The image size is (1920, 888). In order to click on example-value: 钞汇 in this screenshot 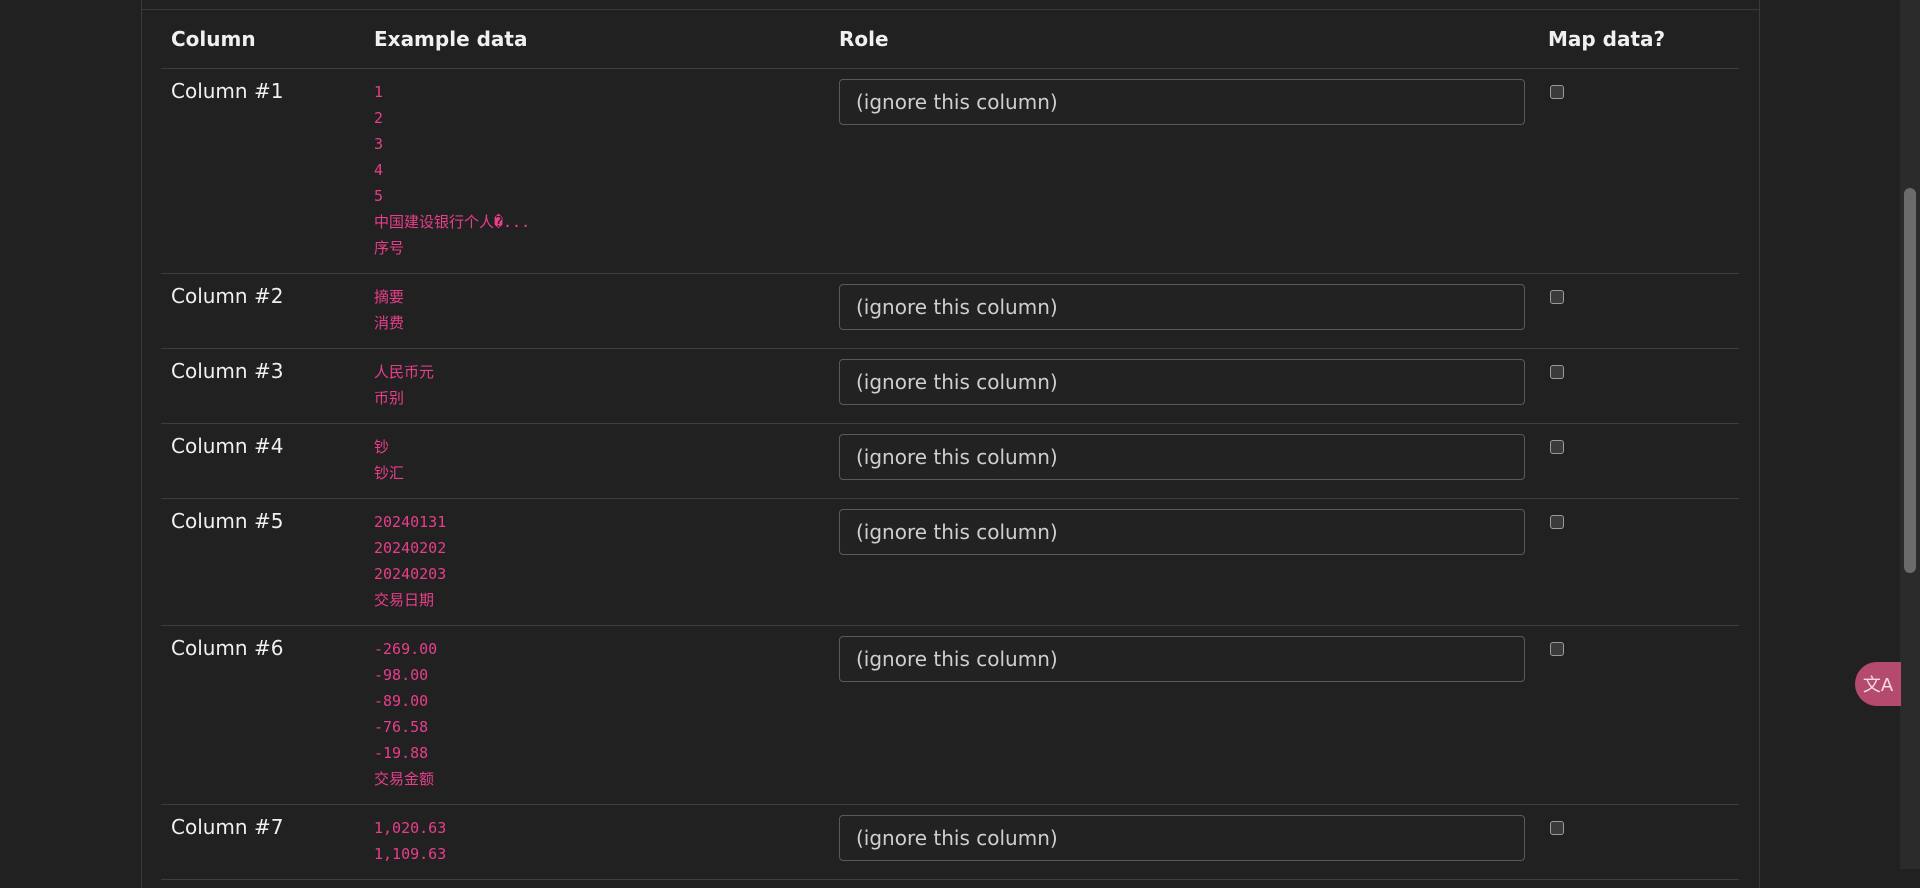, I will do `click(389, 473)`.